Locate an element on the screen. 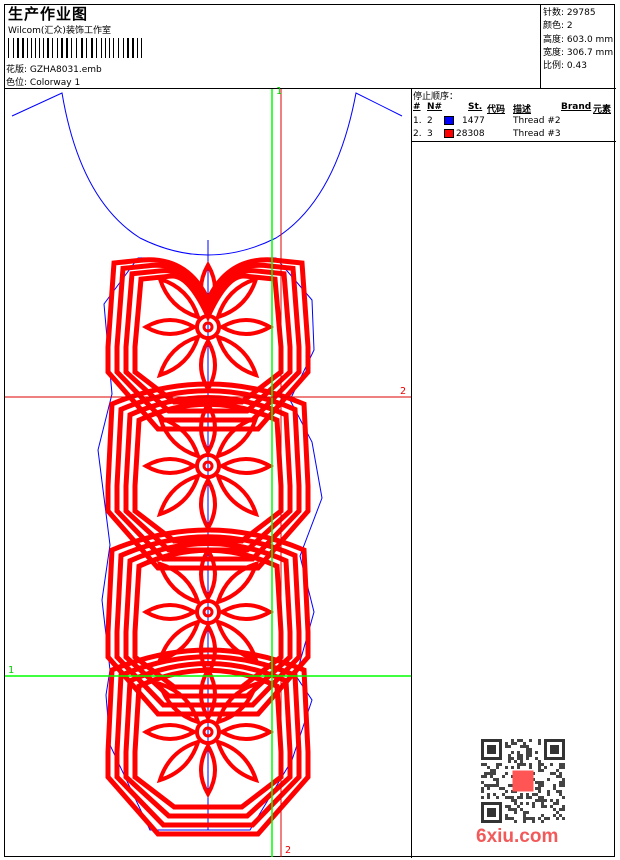 Image resolution: width=620 pixels, height=860 pixels. row-stitches: 1477 is located at coordinates (473, 121).